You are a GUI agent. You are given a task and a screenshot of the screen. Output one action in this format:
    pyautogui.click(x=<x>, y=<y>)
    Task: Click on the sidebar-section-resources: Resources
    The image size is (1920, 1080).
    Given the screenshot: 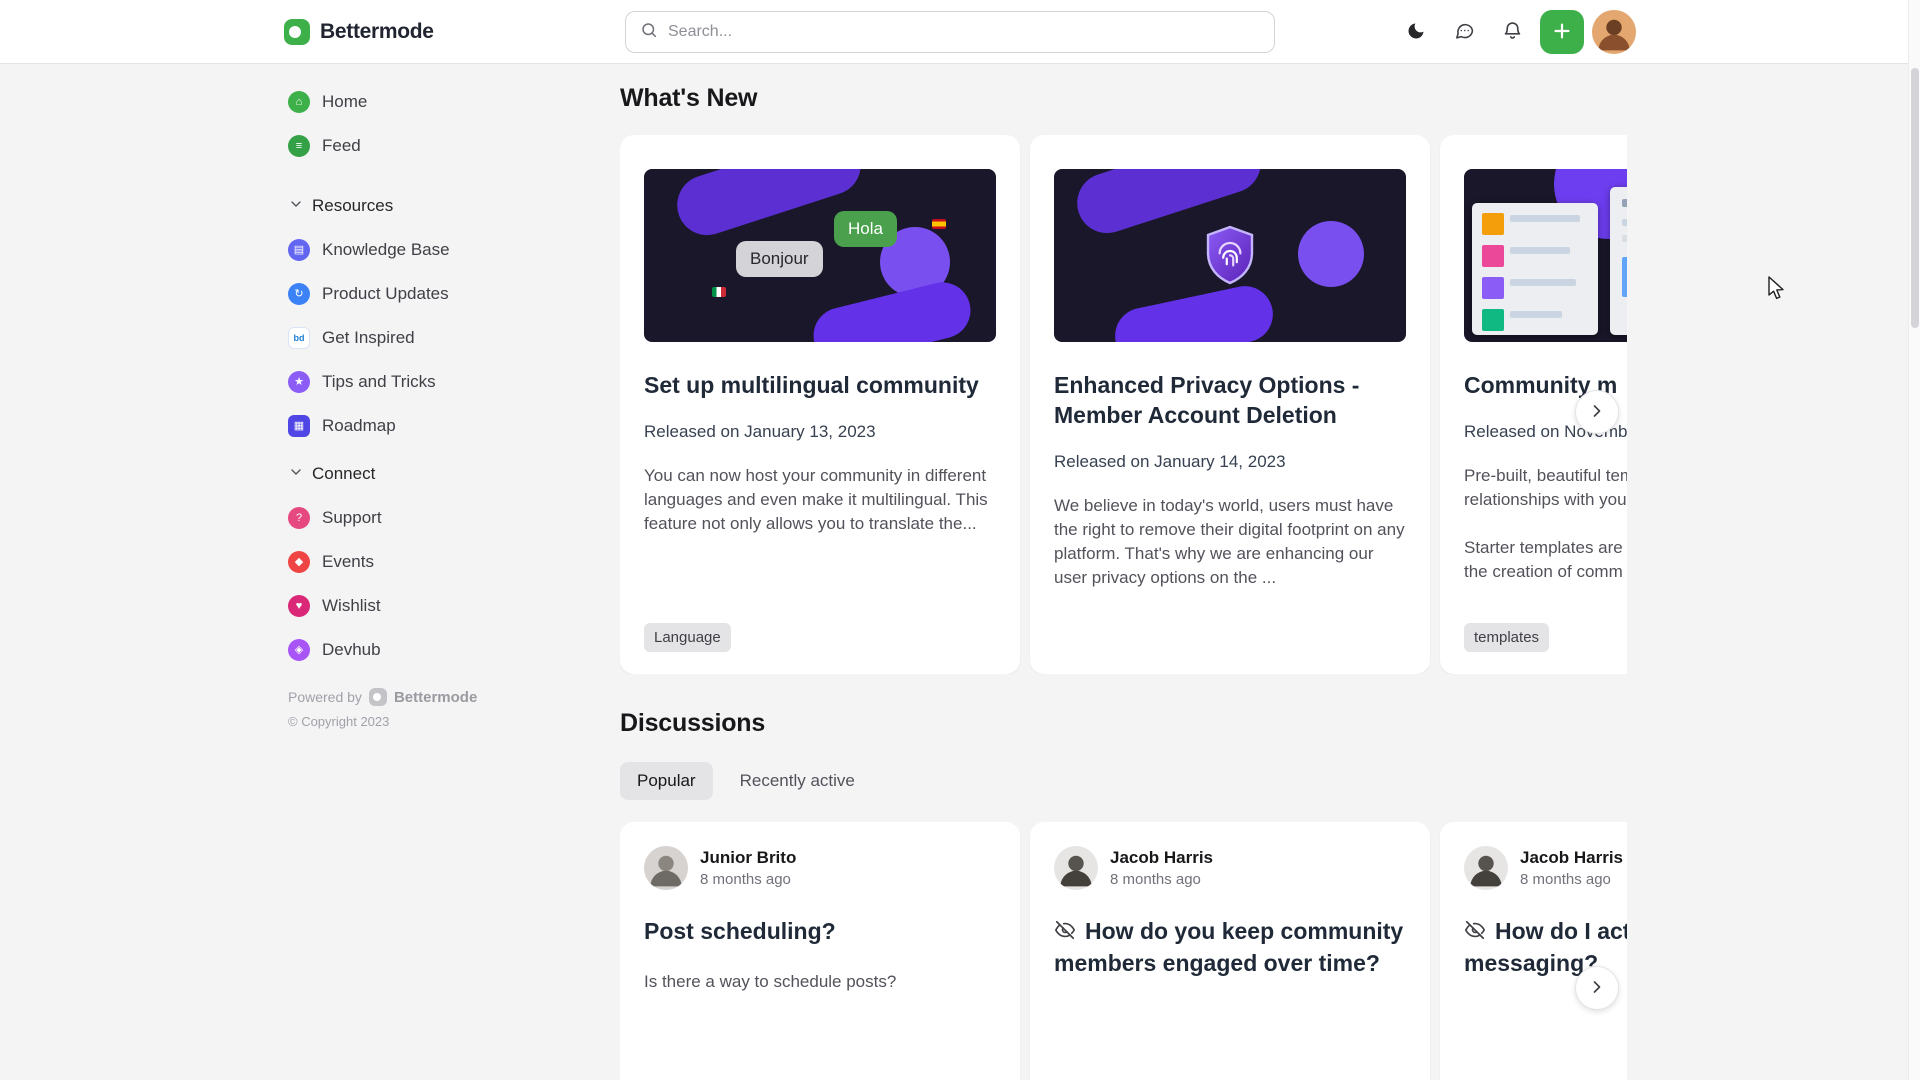 What is the action you would take?
    pyautogui.click(x=403, y=206)
    